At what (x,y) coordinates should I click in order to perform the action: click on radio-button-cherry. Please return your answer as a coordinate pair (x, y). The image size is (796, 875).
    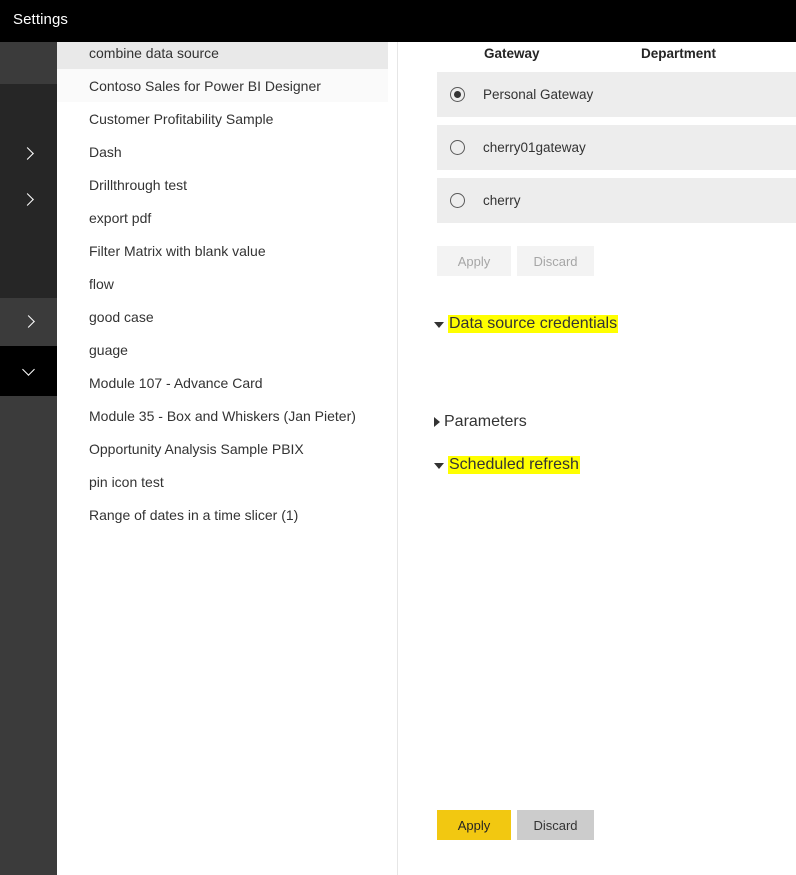
    Looking at the image, I should click on (457, 200).